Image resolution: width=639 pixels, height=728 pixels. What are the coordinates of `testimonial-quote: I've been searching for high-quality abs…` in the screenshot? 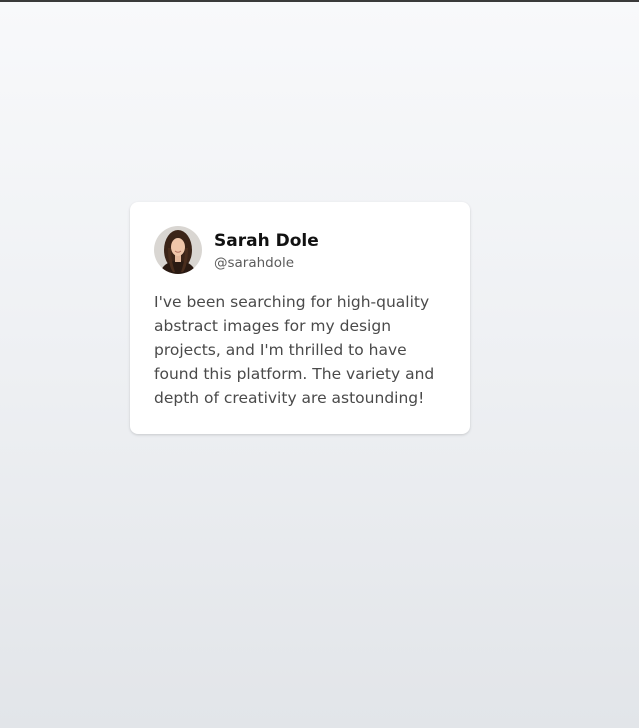 It's located at (294, 350).